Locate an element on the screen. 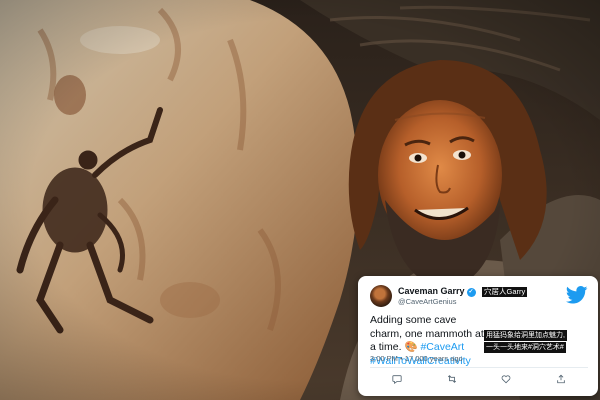 The image size is (600, 400). twitter-bird-icon is located at coordinates (577, 295).